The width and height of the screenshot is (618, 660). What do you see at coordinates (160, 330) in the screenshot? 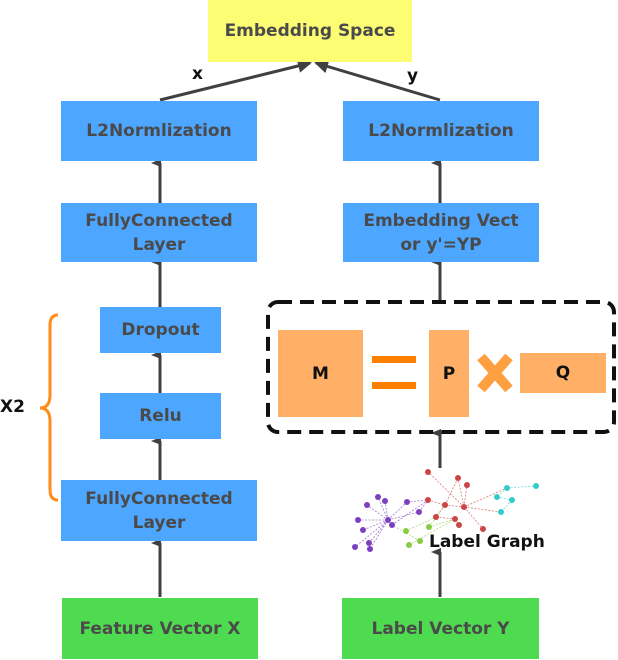
I see `dropout-box: Dropout` at bounding box center [160, 330].